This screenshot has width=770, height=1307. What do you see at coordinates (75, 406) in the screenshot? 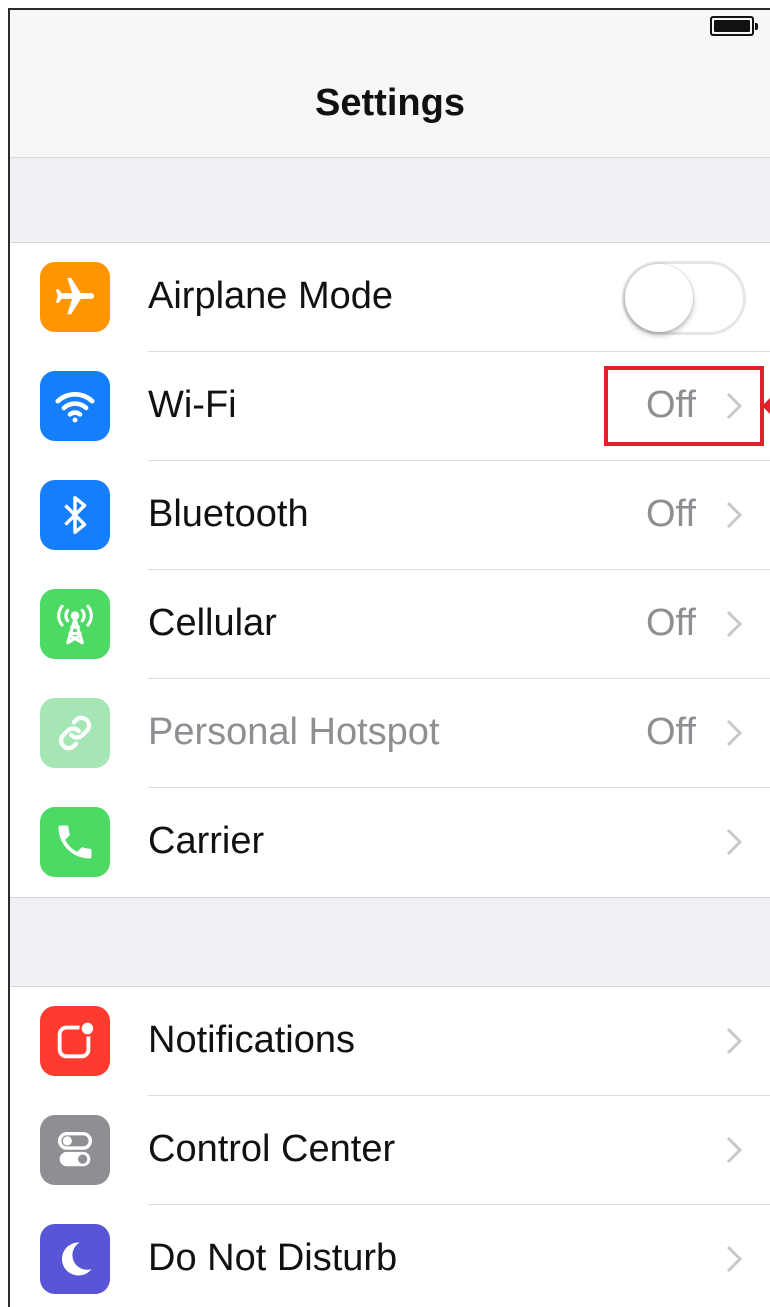
I see `wifi-icon` at bounding box center [75, 406].